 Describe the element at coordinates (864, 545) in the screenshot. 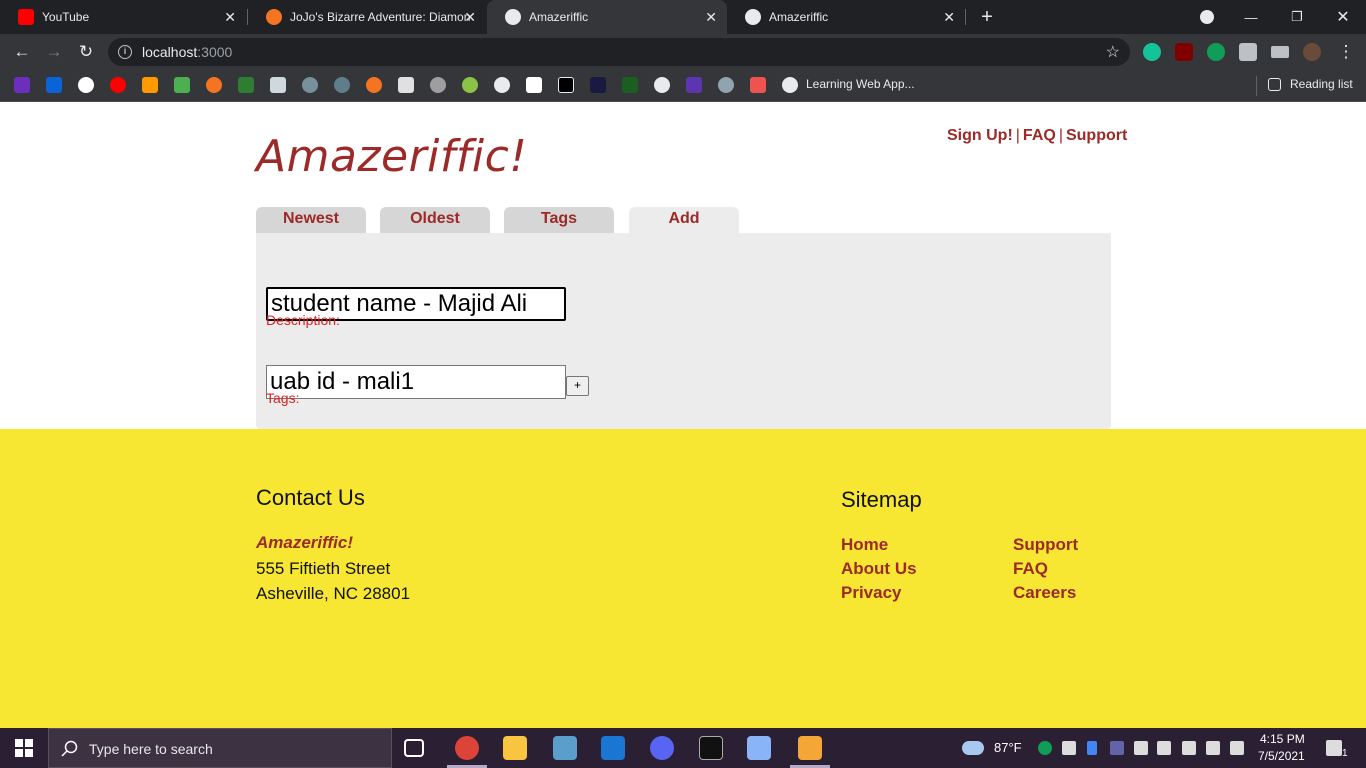

I see `footer-link-home: Home` at that location.